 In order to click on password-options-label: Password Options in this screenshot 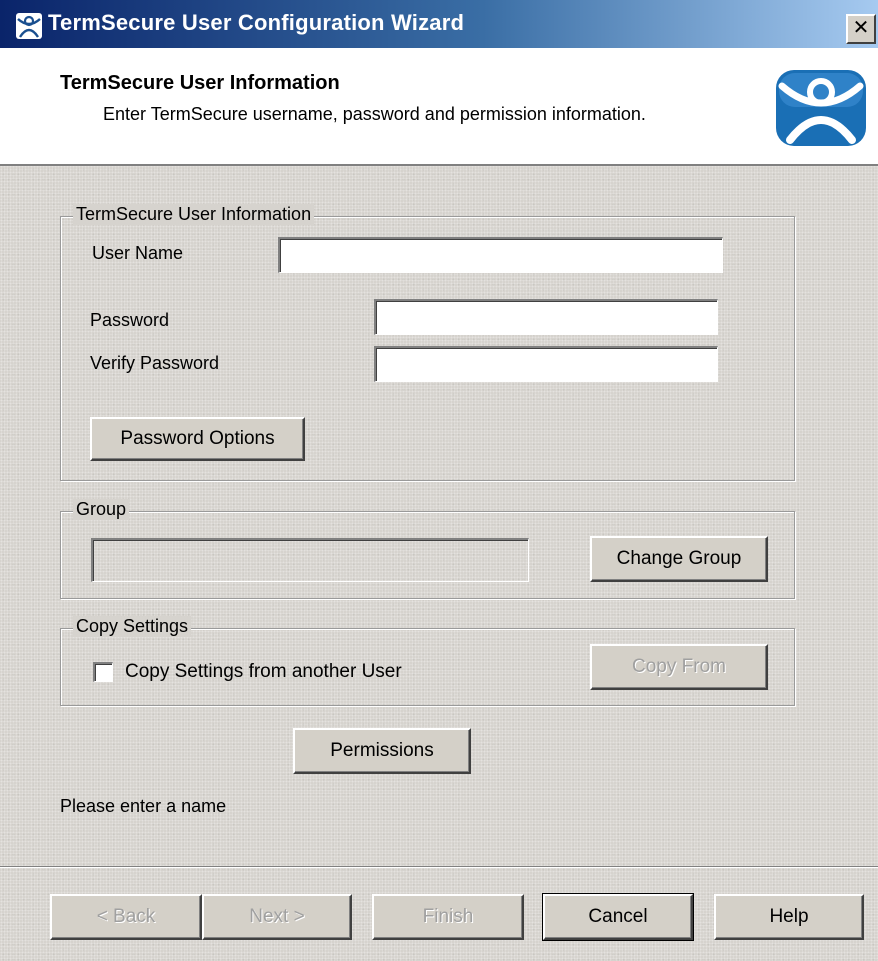, I will do `click(197, 438)`.